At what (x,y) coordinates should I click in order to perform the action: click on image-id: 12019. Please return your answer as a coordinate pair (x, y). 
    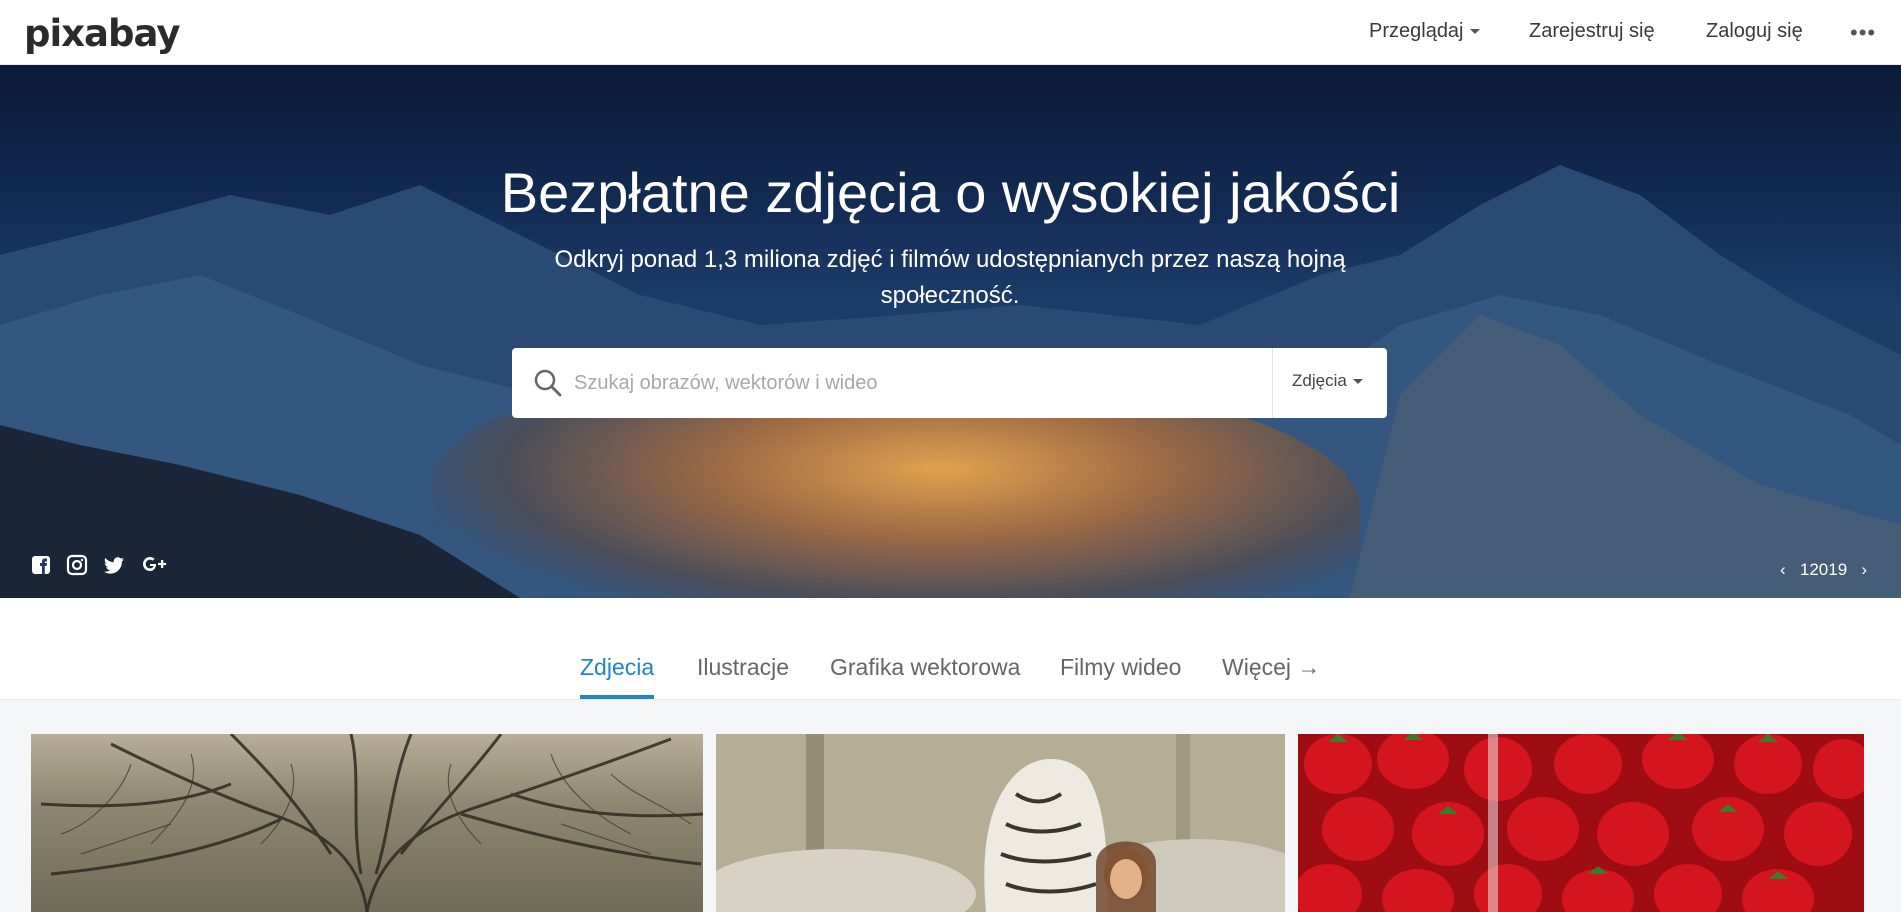
    Looking at the image, I should click on (1823, 569).